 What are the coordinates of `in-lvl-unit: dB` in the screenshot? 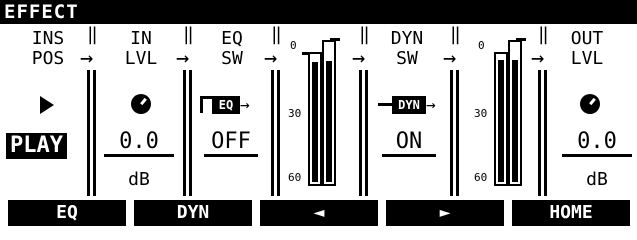 It's located at (139, 179).